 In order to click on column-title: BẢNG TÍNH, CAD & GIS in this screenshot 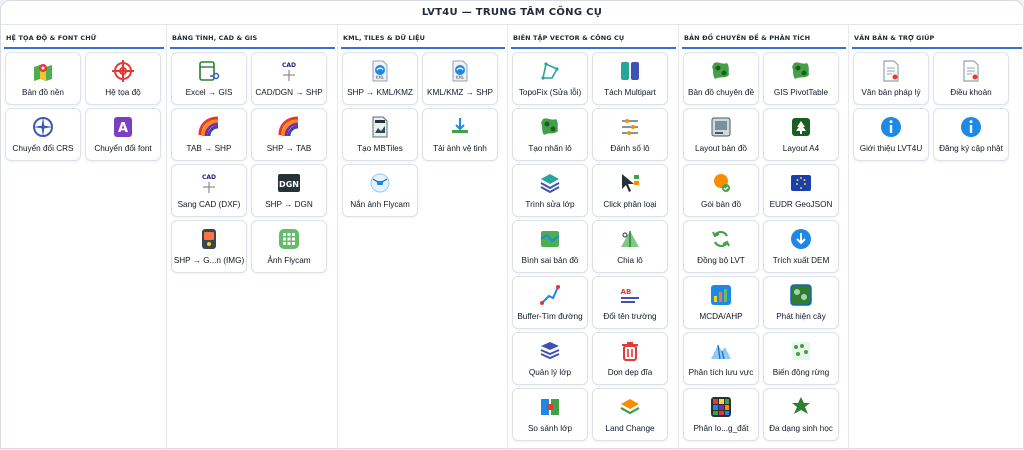, I will do `click(215, 38)`.